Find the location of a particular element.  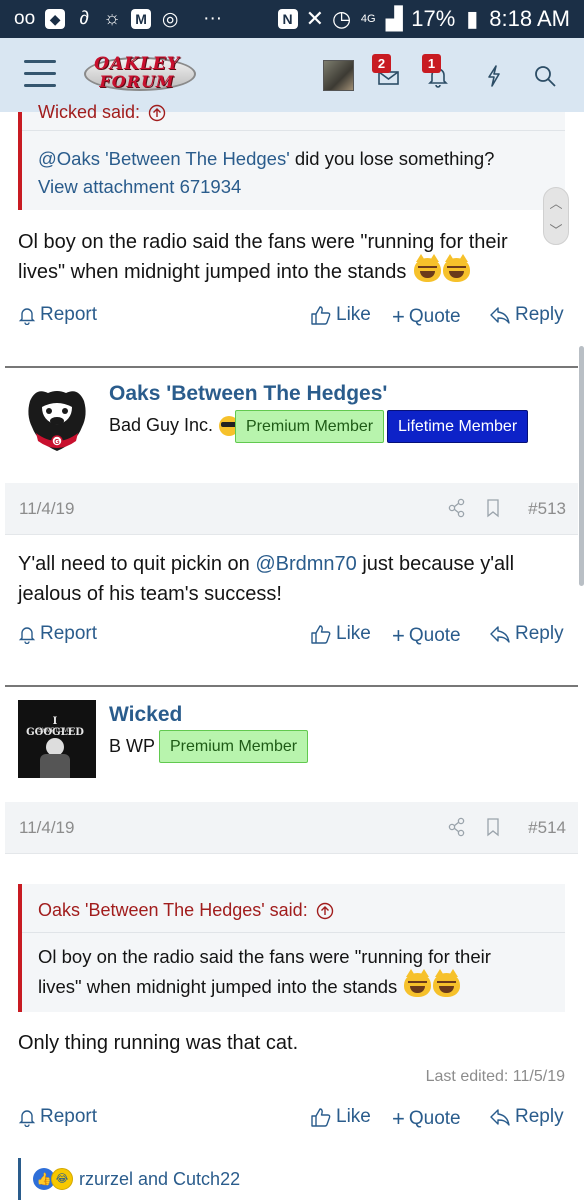

gmail-icon: M is located at coordinates (141, 19).